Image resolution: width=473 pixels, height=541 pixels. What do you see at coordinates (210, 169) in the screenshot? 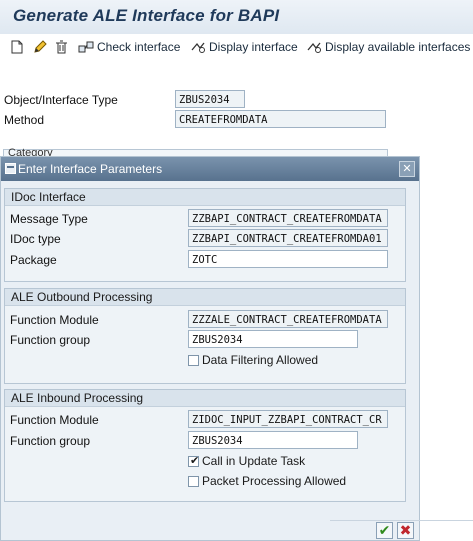
I see `dialog-header: Enter Interface Parameters ✕` at bounding box center [210, 169].